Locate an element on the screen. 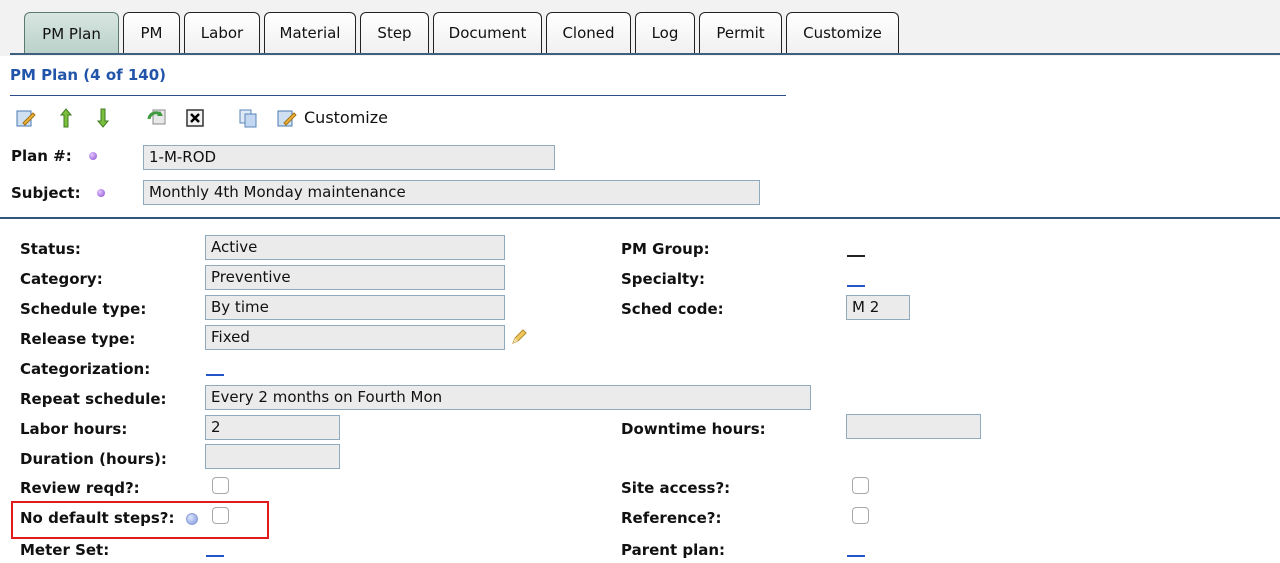  meter-set-label: Meter Set: is located at coordinates (65, 550).